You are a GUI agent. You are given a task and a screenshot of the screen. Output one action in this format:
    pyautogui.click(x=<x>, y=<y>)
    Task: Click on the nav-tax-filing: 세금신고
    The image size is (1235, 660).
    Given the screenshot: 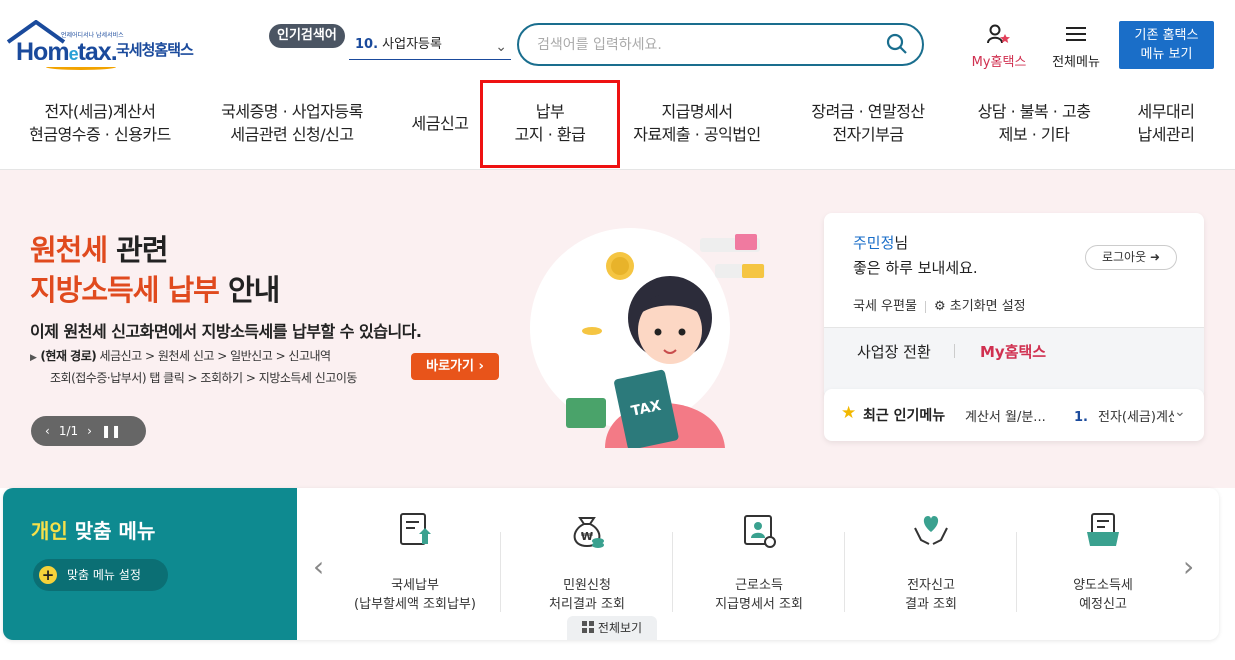 What is the action you would take?
    pyautogui.click(x=440, y=123)
    